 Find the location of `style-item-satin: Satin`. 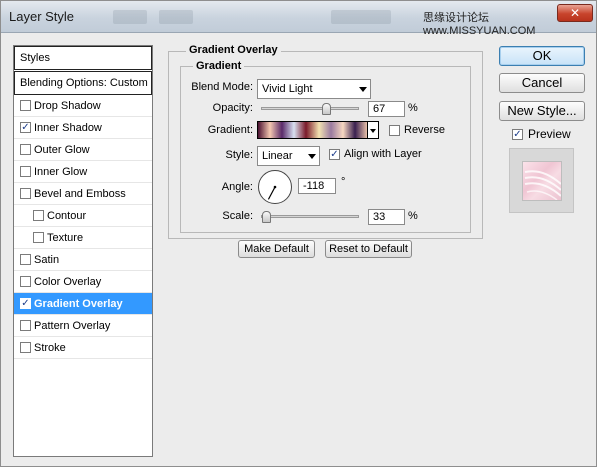

style-item-satin: Satin is located at coordinates (83, 260).